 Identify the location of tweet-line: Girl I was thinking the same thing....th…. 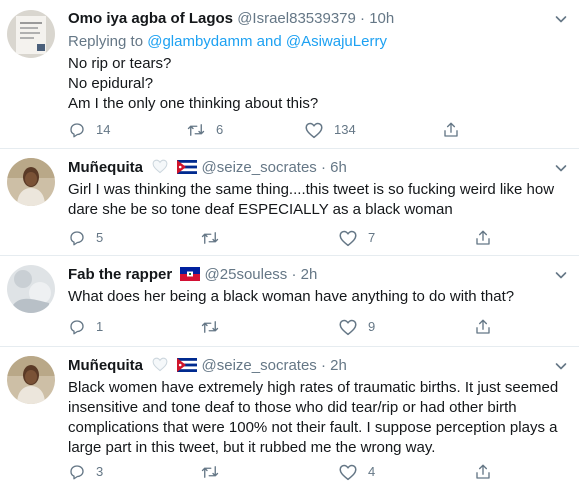
(311, 189).